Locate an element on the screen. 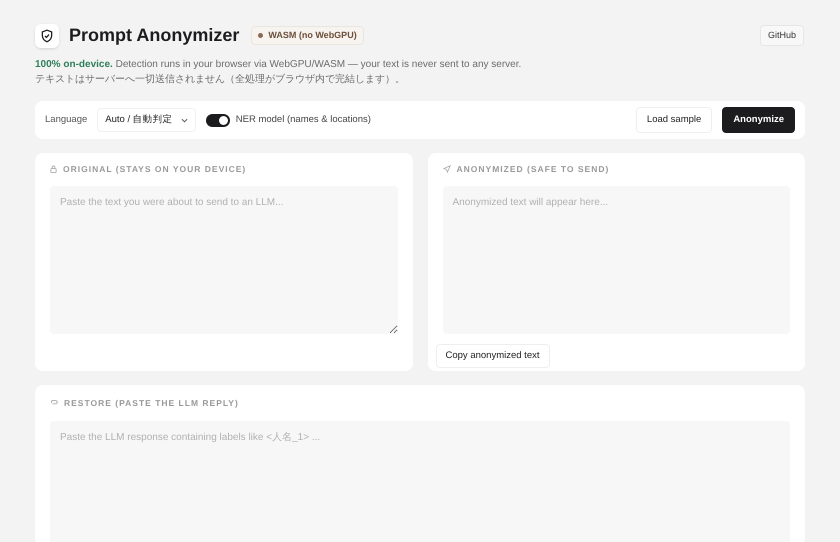 Image resolution: width=840 pixels, height=542 pixels. shield-icon is located at coordinates (47, 36).